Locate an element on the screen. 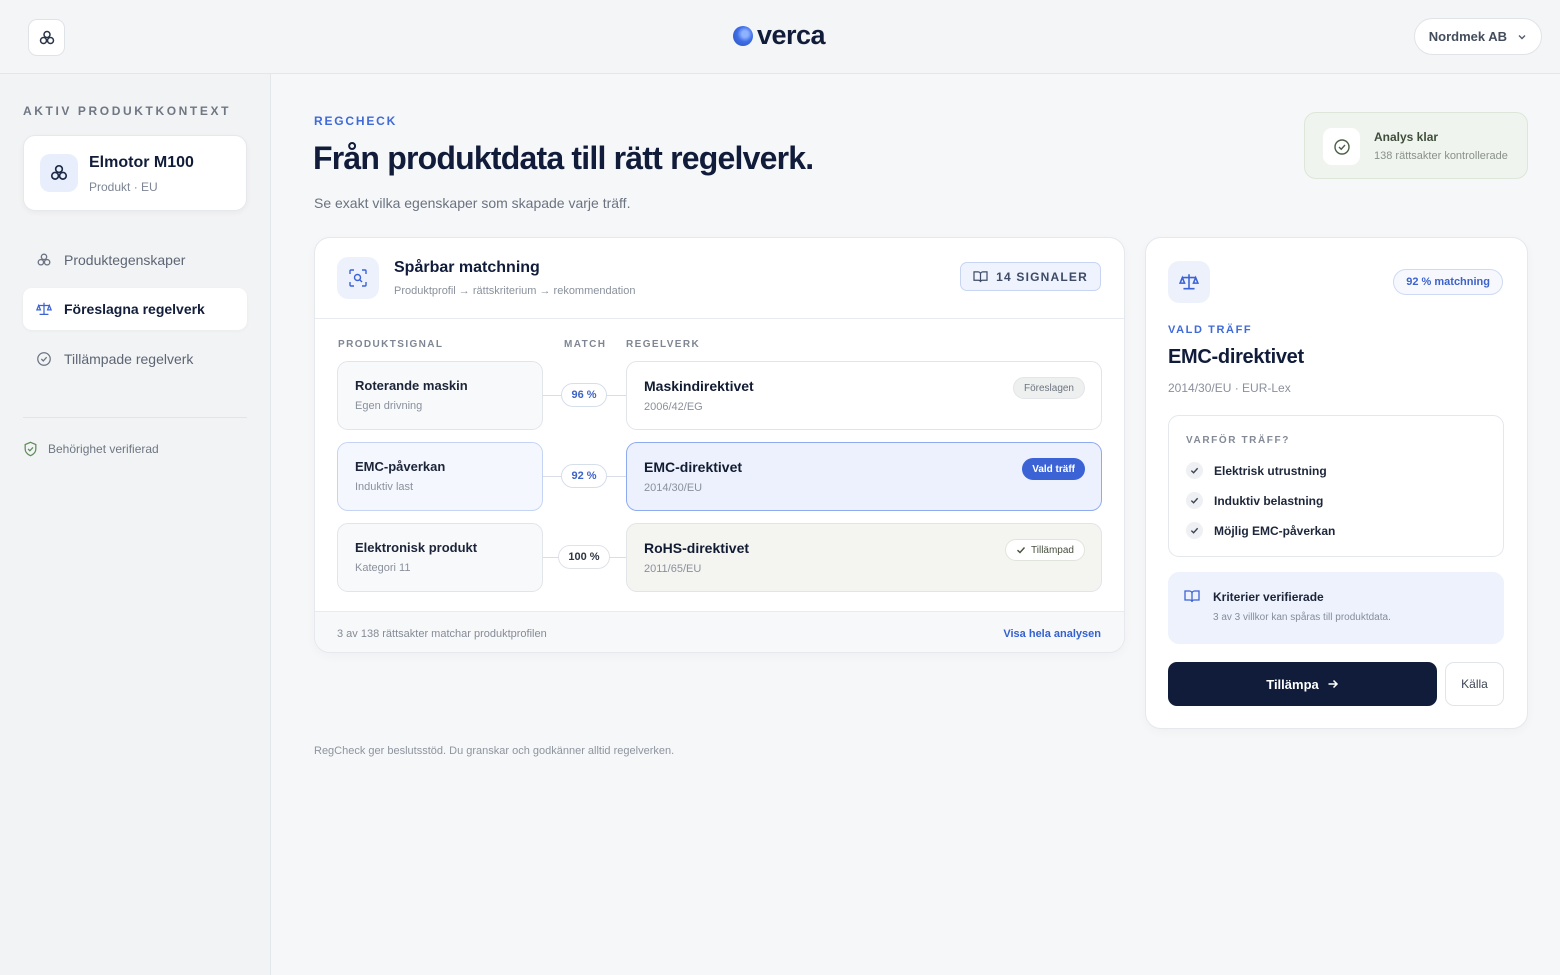 This screenshot has height=975, width=1560. signal-sub: Egen drivning is located at coordinates (389, 406).